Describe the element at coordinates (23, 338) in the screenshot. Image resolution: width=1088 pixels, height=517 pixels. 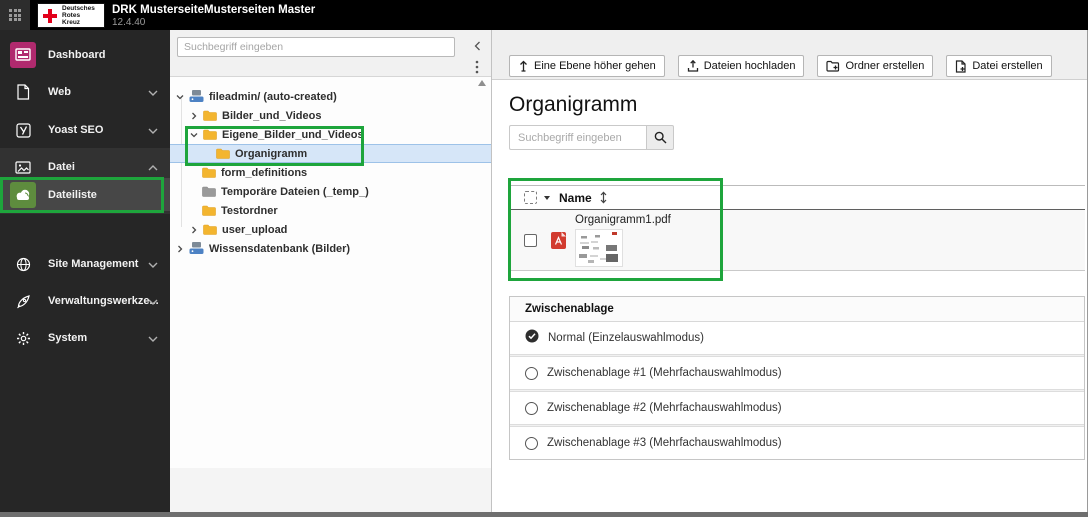
I see `gear-icon` at that location.